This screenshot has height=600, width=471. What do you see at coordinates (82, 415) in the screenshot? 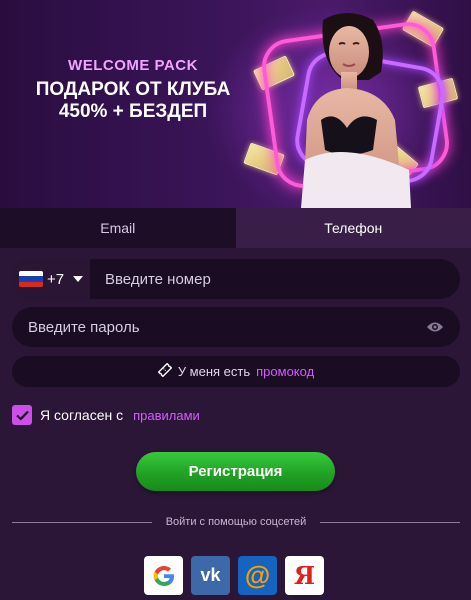
I see `terms-text: Я согласен с` at bounding box center [82, 415].